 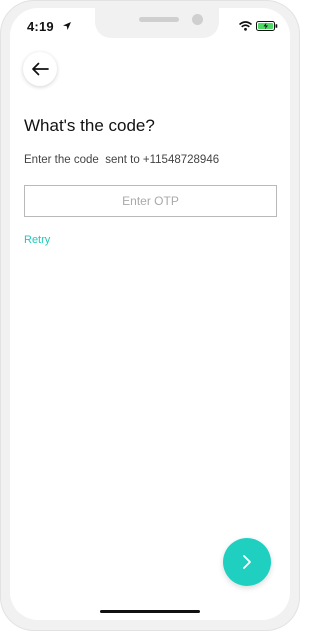 What do you see at coordinates (89, 125) in the screenshot?
I see `page-title: What's the code?` at bounding box center [89, 125].